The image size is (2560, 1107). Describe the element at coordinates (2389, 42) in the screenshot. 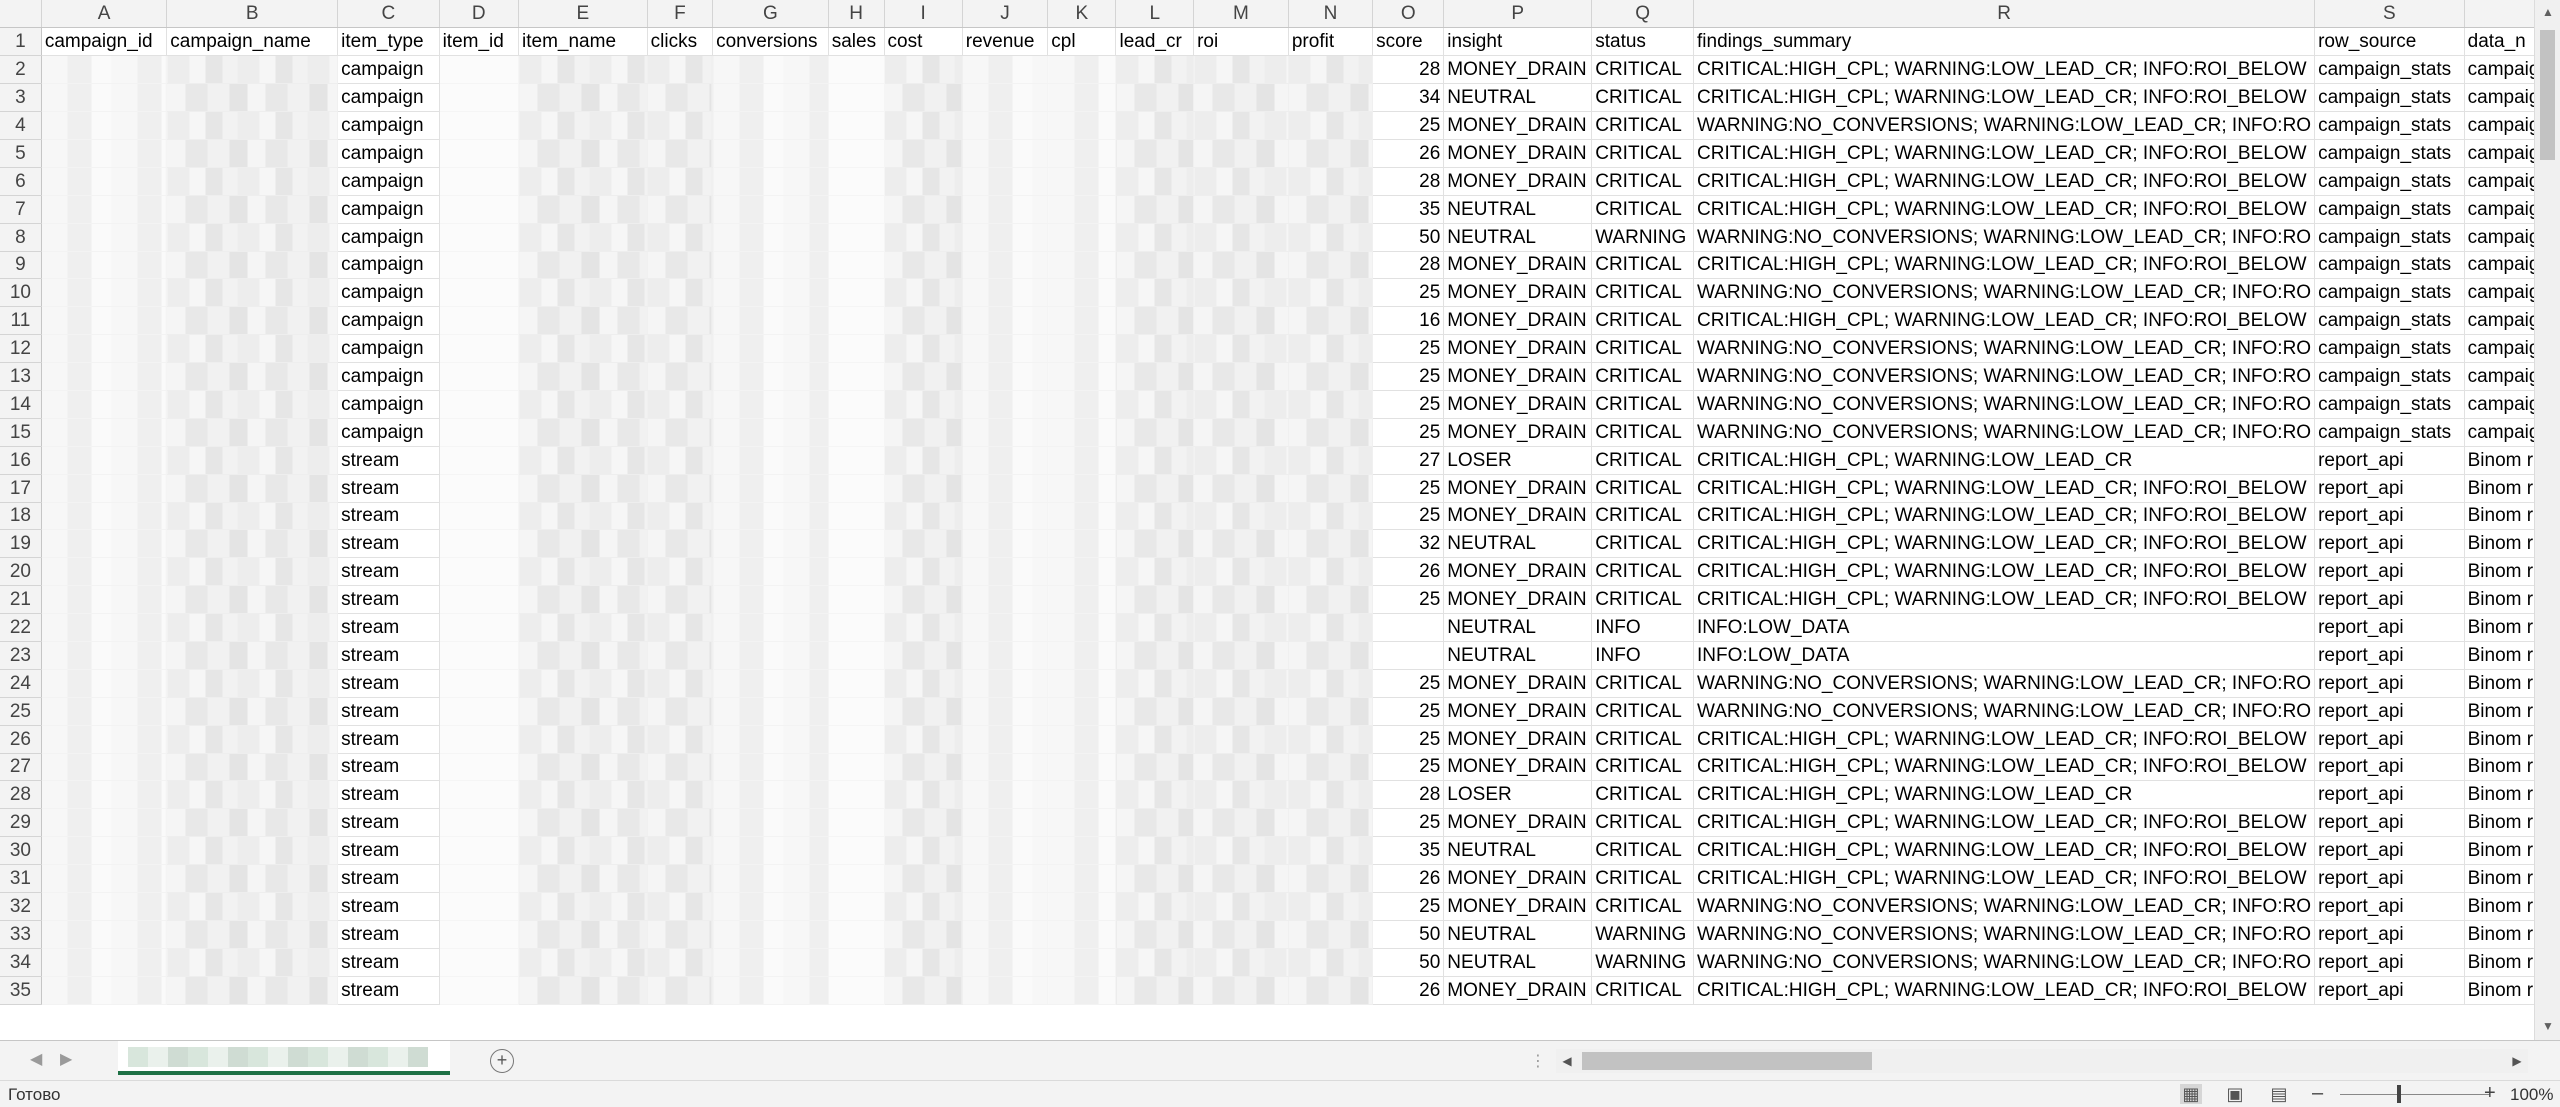

I see `header-cell: row_source` at that location.